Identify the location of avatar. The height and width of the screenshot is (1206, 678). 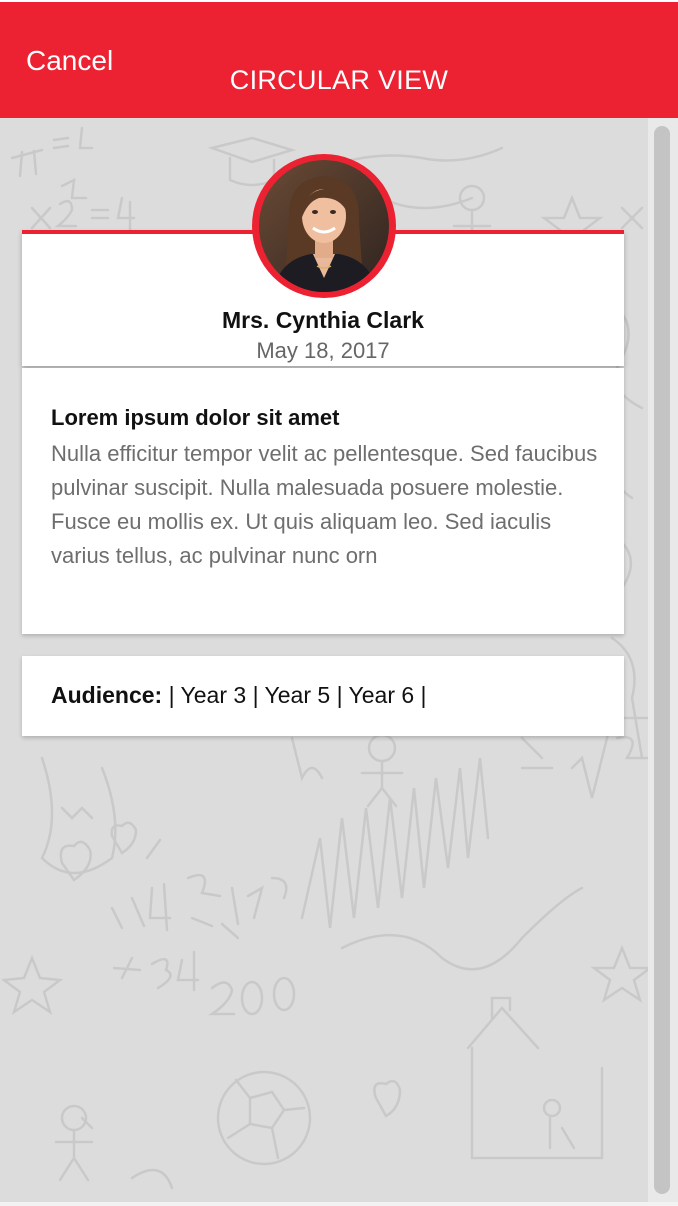
(324, 226).